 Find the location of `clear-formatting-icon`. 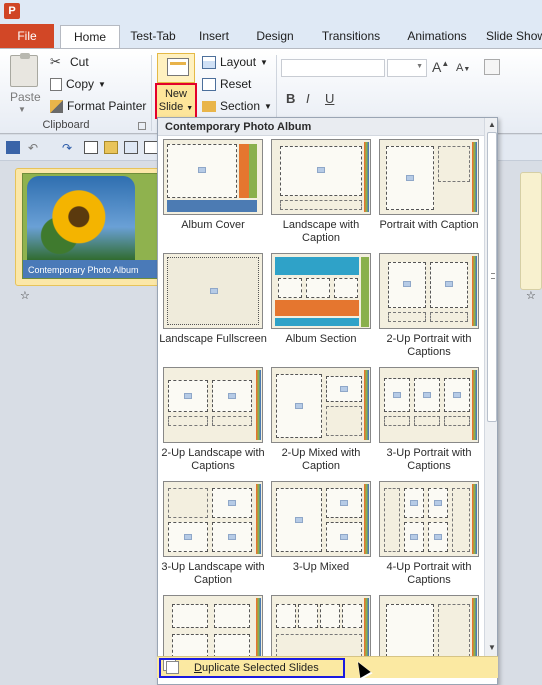

clear-formatting-icon is located at coordinates (492, 67).